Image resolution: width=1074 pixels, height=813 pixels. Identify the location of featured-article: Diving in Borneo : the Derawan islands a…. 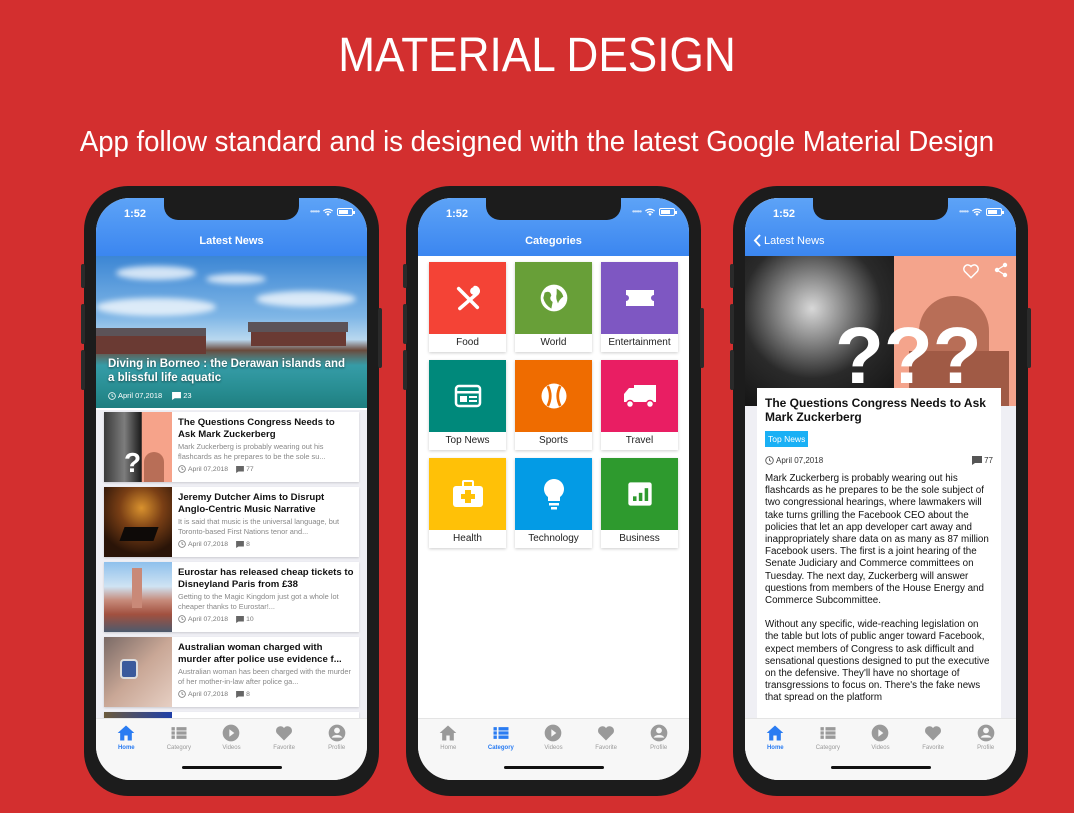
(231, 332).